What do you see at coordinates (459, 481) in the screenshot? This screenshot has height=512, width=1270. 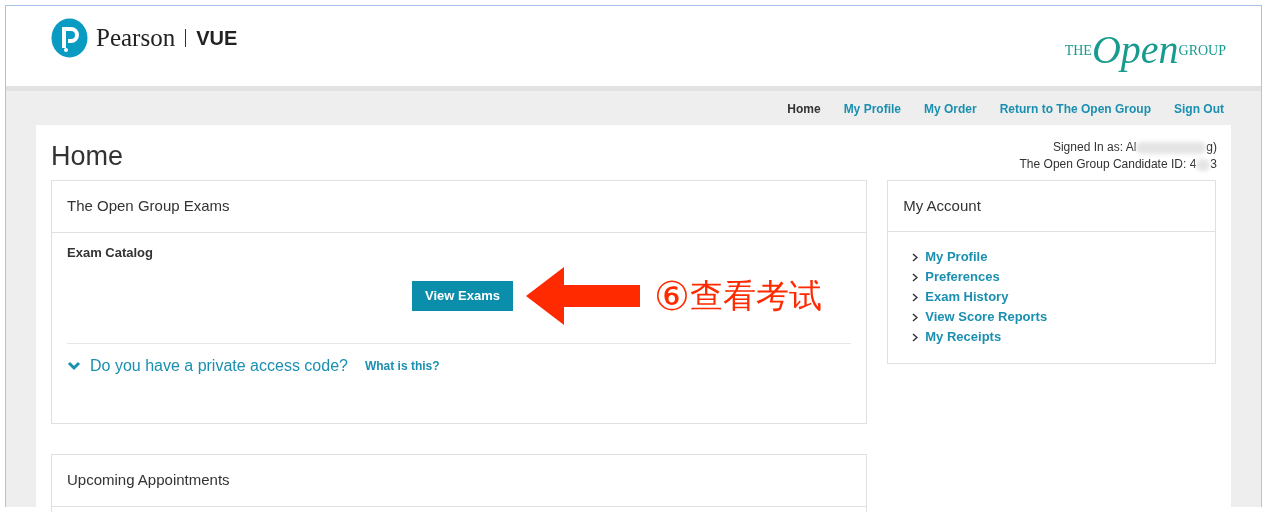 I see `panel-title: Upcoming Appointments` at bounding box center [459, 481].